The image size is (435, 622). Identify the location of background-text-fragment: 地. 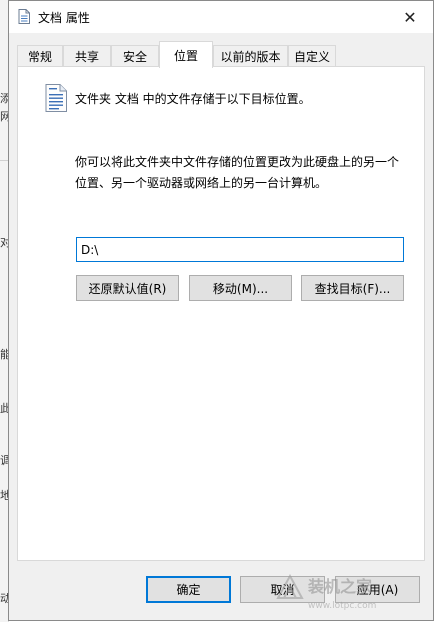
(4, 495).